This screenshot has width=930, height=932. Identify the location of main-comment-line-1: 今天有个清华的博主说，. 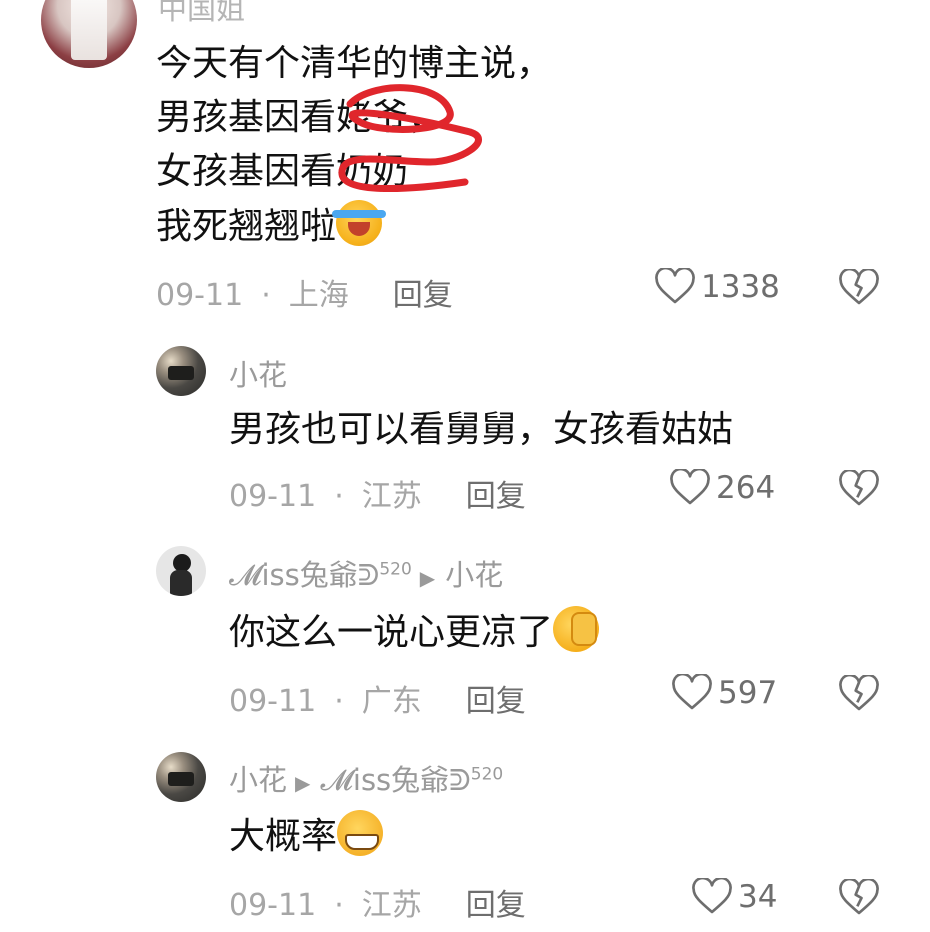
(354, 63).